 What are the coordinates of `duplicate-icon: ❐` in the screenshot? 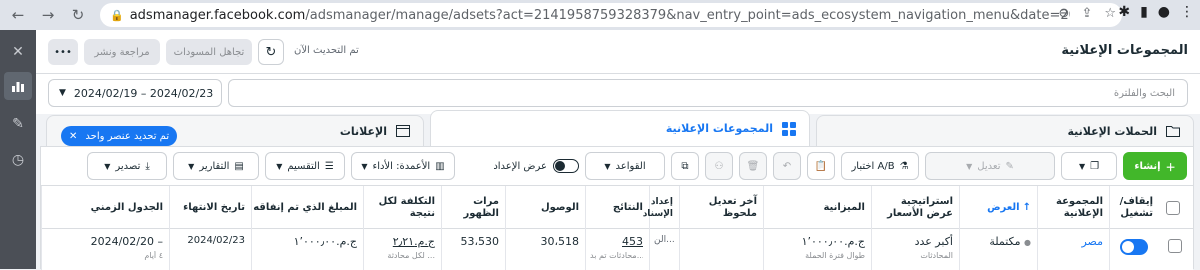 It's located at (1095, 166).